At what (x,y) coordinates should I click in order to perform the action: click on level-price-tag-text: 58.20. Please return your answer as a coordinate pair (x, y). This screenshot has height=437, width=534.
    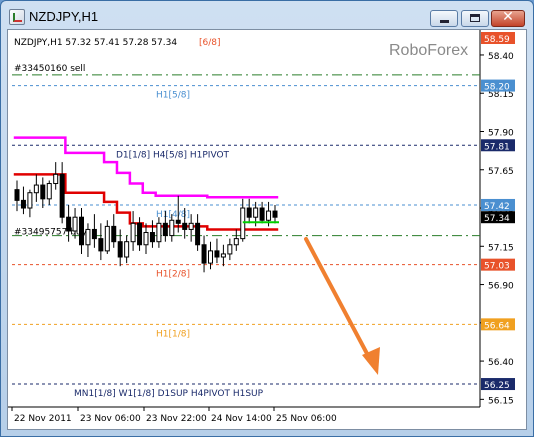
    Looking at the image, I should click on (497, 88).